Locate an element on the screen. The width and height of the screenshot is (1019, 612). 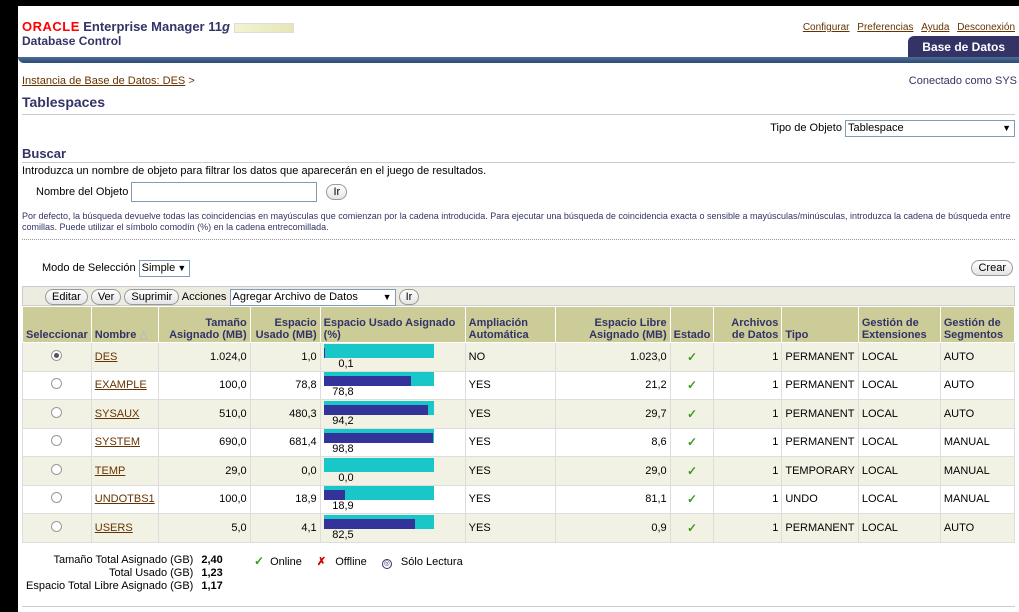
row-ext: LOCAL is located at coordinates (899, 385).